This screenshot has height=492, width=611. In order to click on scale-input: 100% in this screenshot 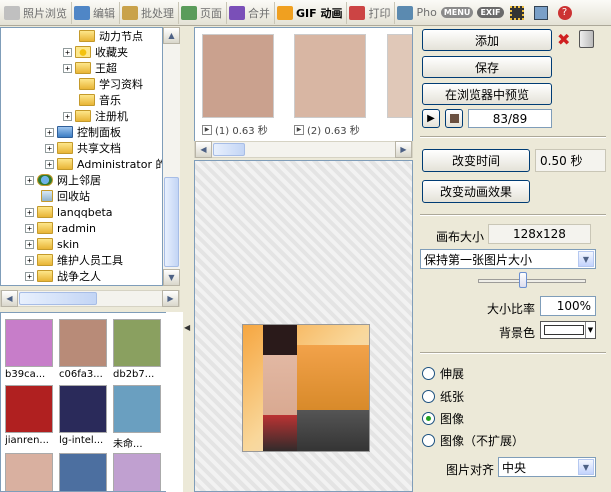, I will do `click(568, 306)`.